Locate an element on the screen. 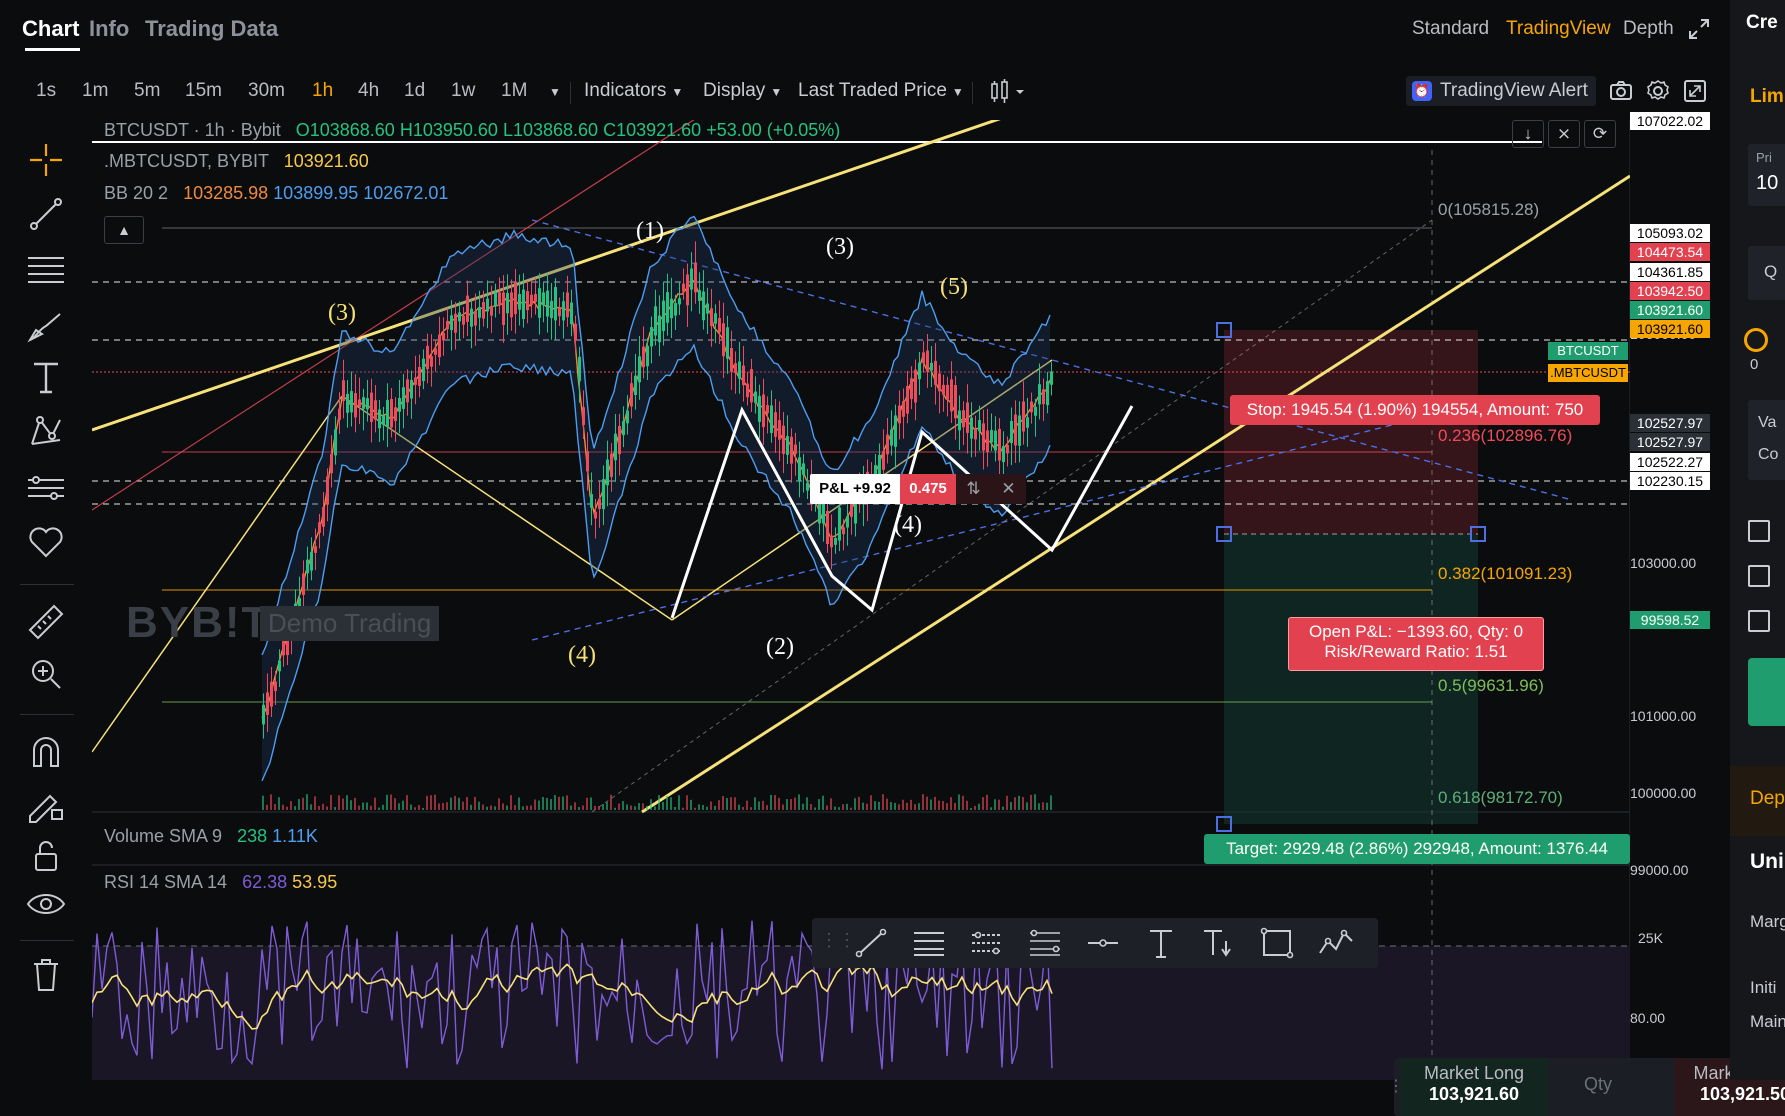  mode-depth: Depth is located at coordinates (1648, 29).